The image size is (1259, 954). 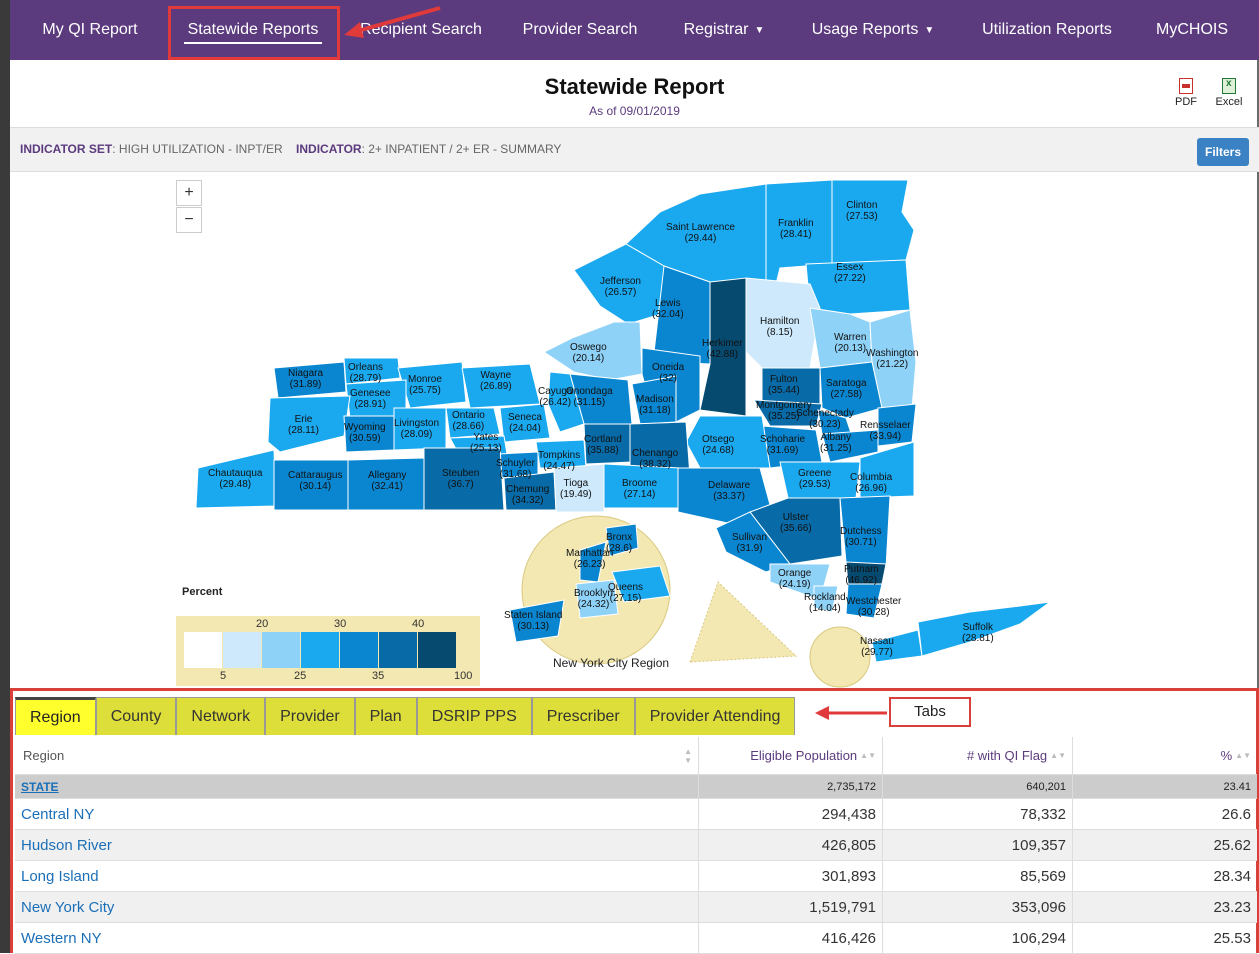 What do you see at coordinates (700, 227) in the screenshot?
I see `county-name: Saint Lawrence` at bounding box center [700, 227].